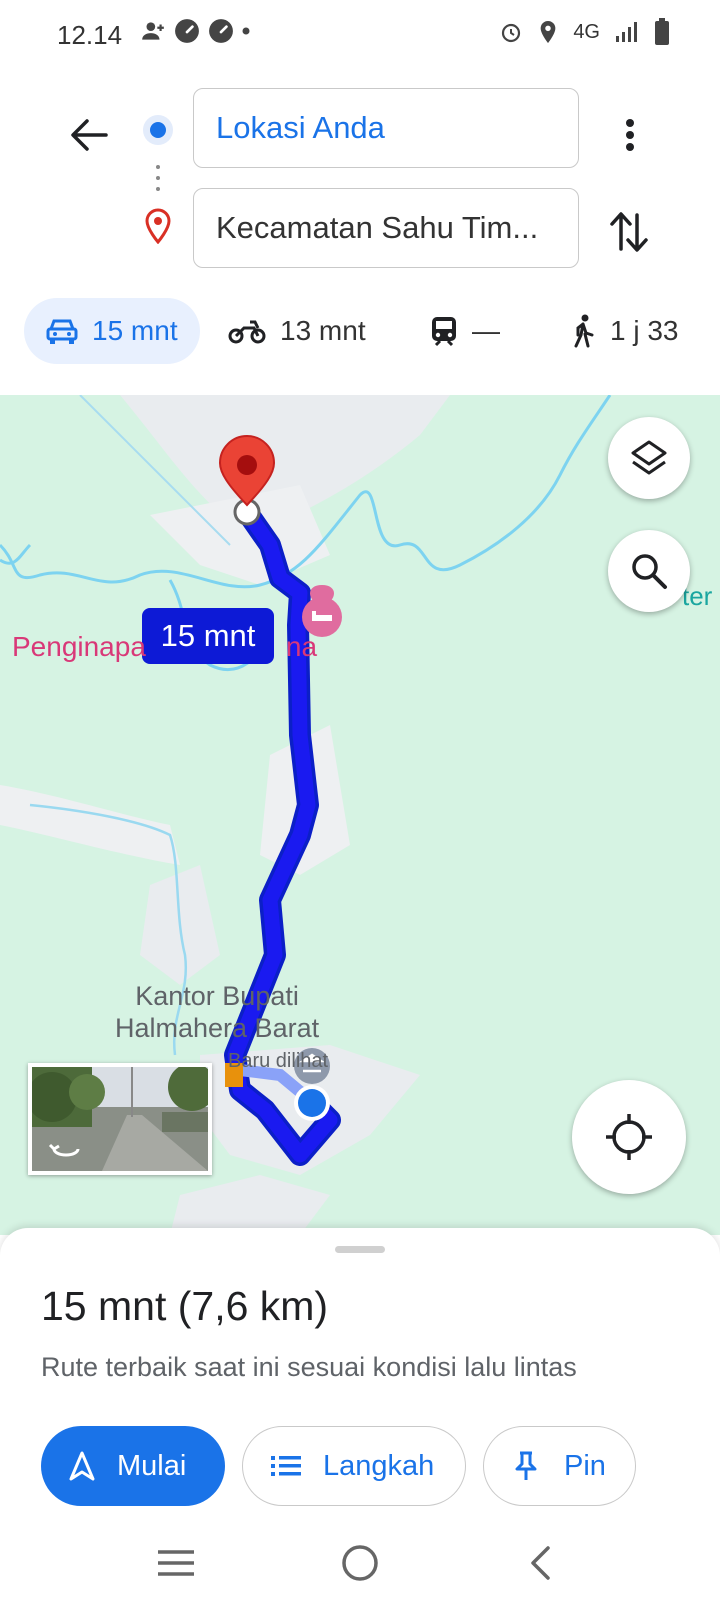  I want to click on mode-transit: —, so click(465, 331).